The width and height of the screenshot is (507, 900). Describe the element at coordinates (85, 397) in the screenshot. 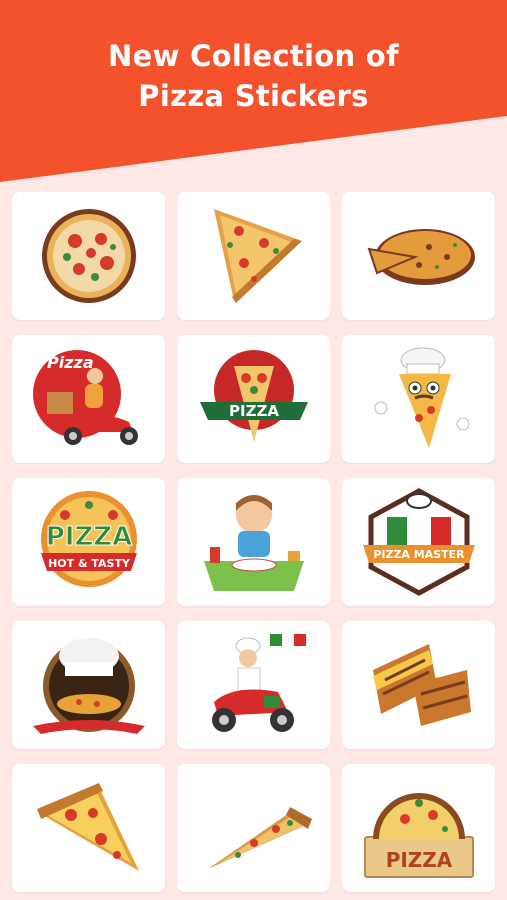

I see `delivery-scooter-icon: Pizza` at that location.